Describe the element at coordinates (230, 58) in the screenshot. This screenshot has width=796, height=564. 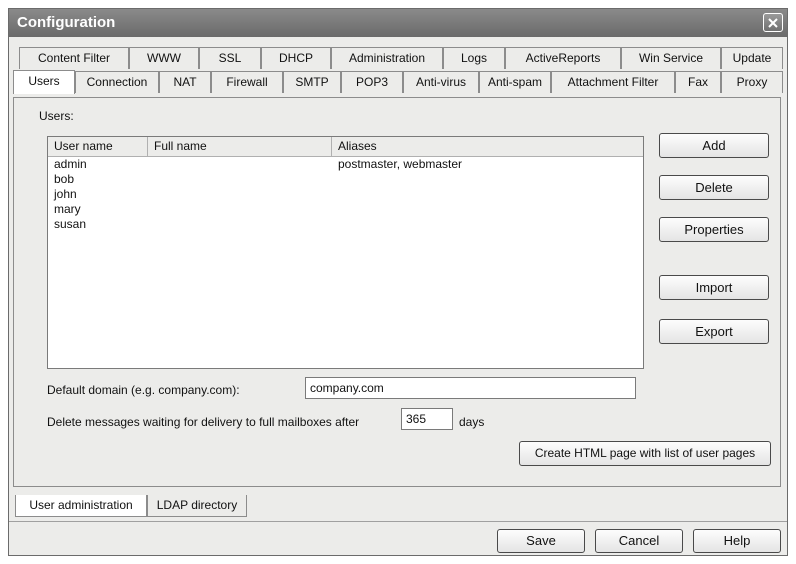
I see `tab-ssl: SSL` at that location.